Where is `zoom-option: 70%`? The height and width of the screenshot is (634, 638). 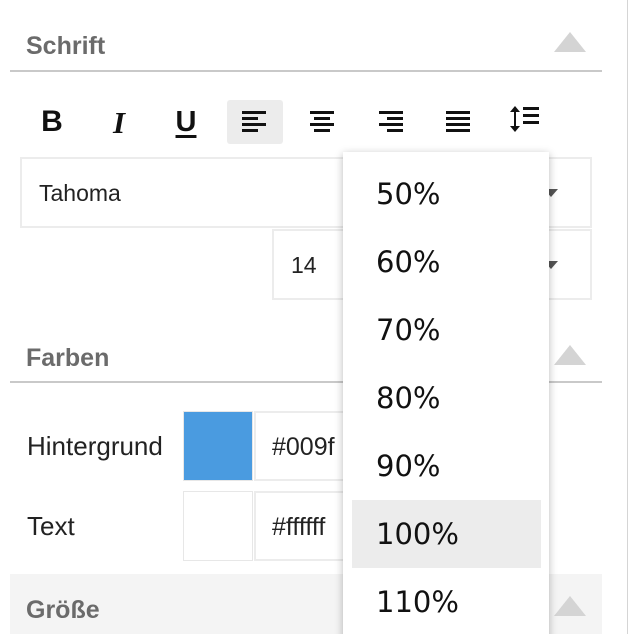 zoom-option: 70% is located at coordinates (446, 330).